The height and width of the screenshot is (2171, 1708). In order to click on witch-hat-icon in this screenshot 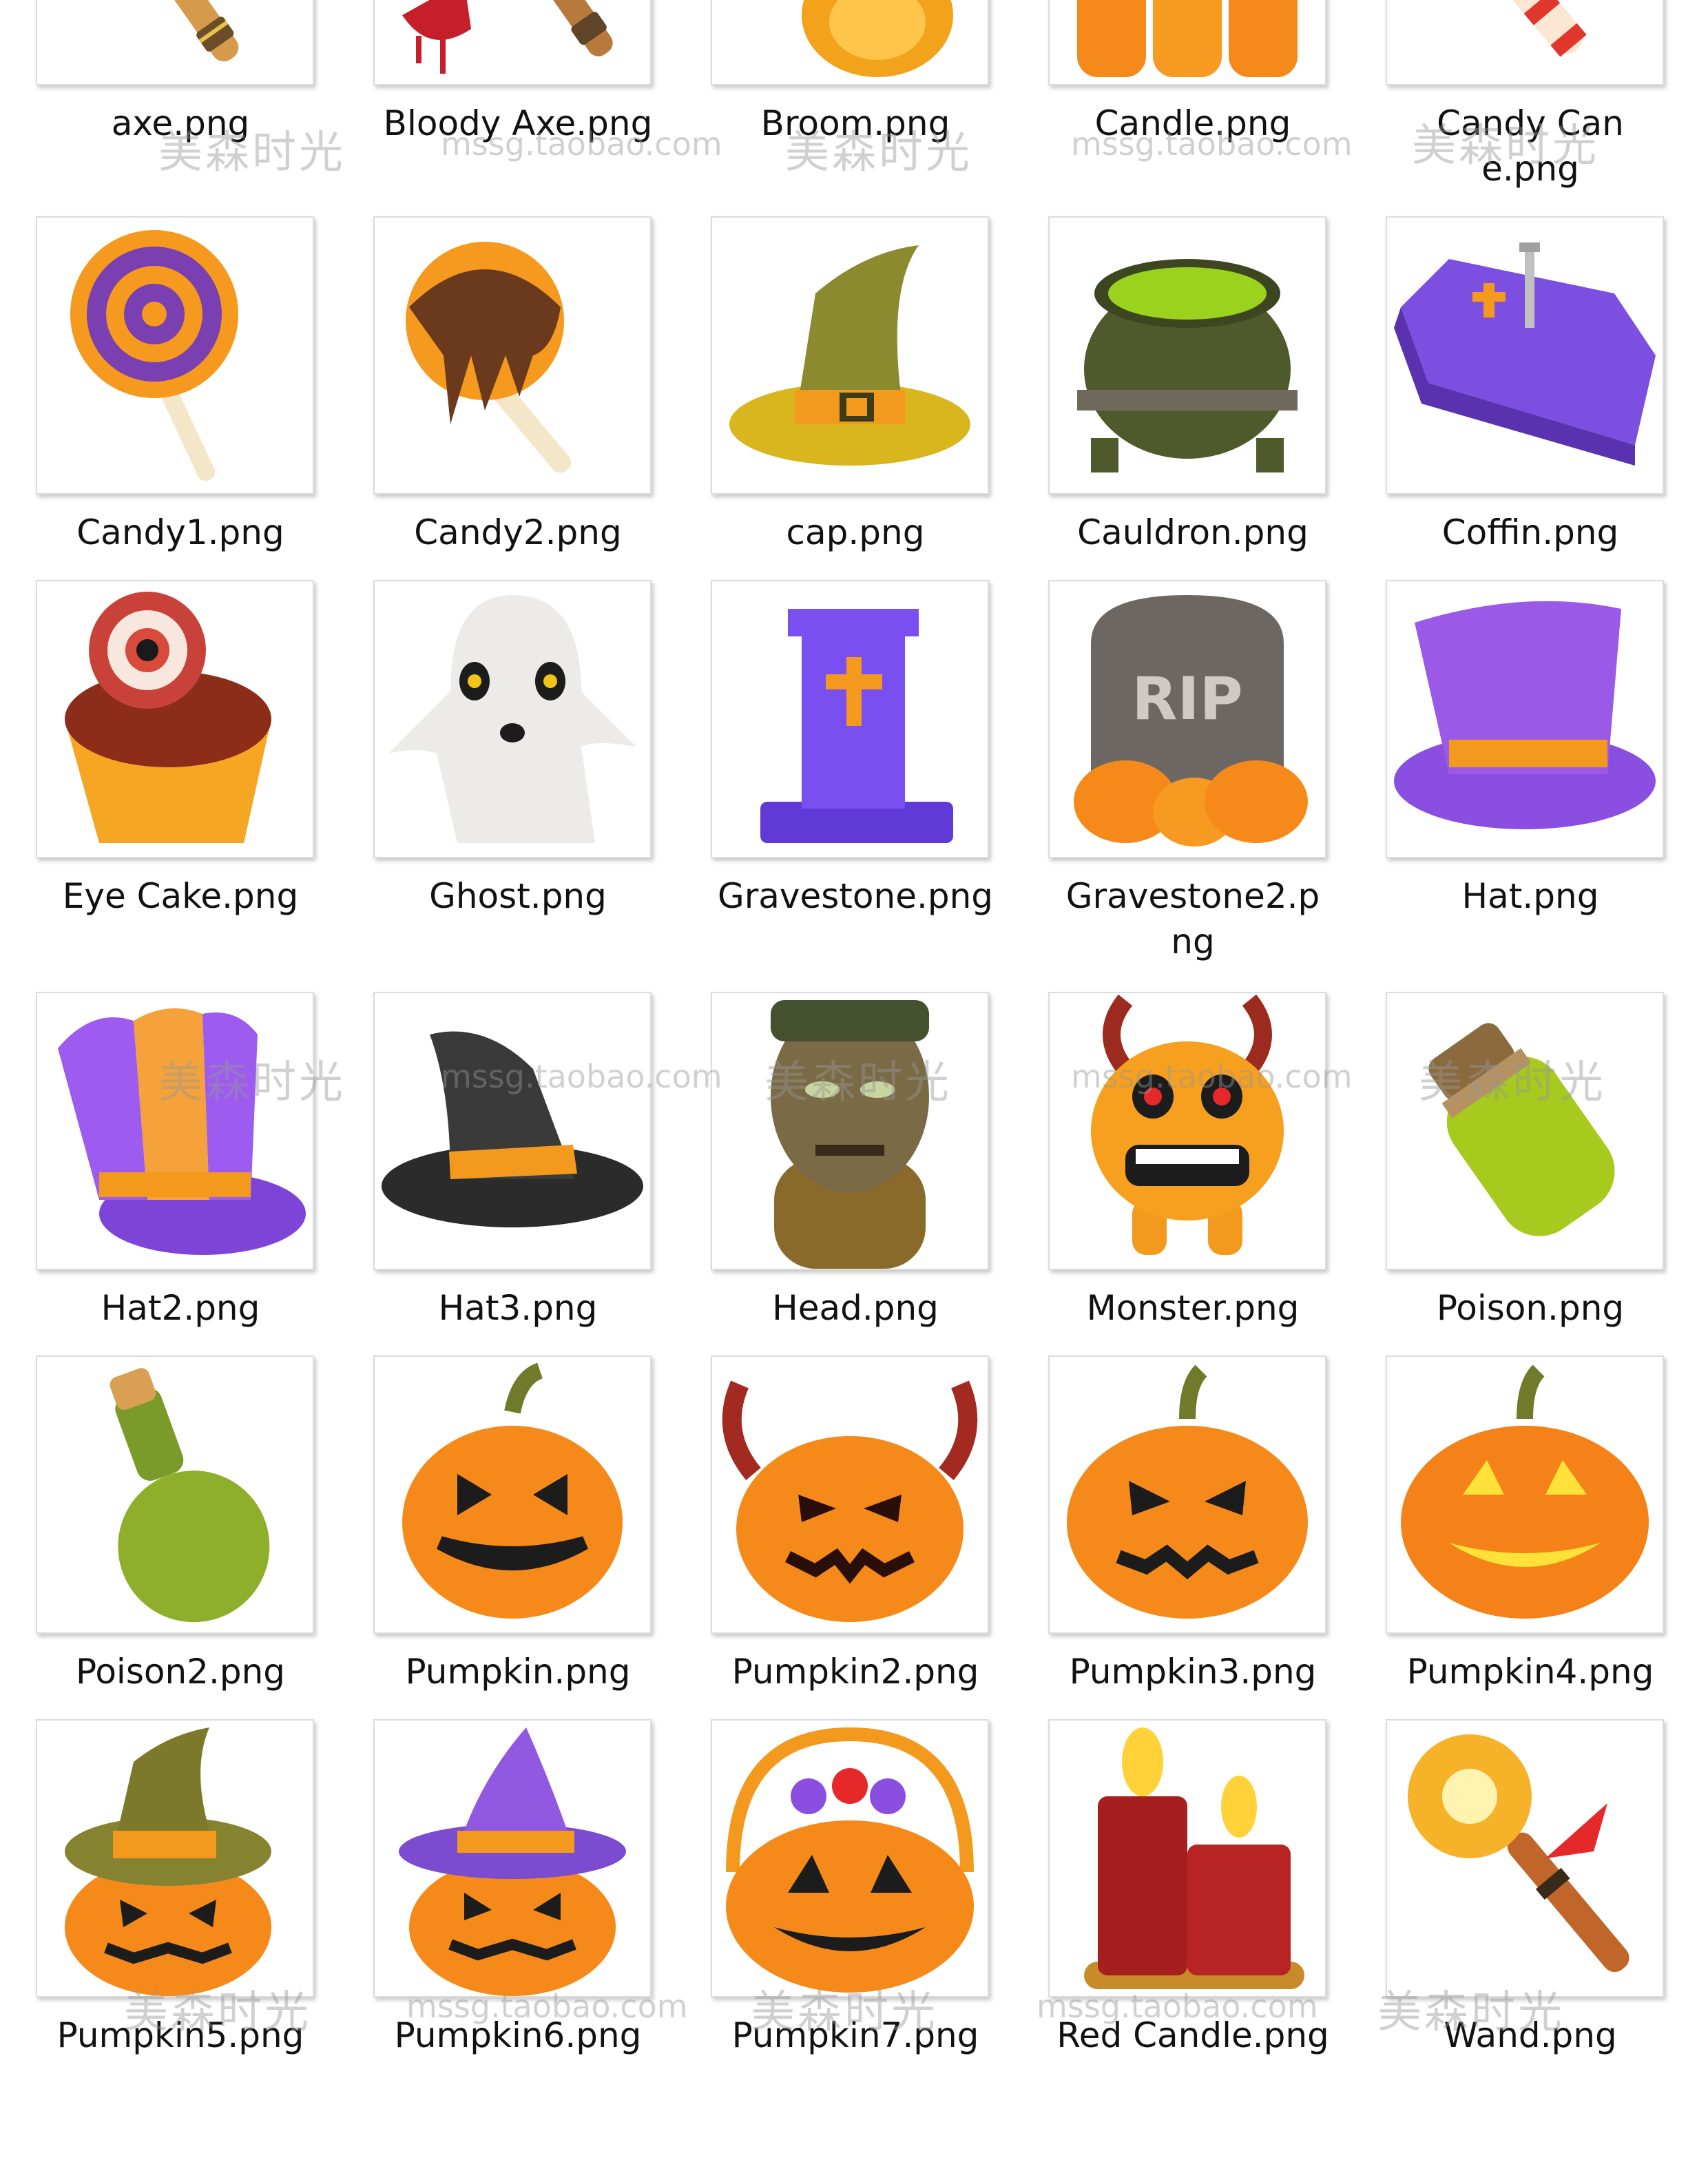, I will do `click(512, 1131)`.